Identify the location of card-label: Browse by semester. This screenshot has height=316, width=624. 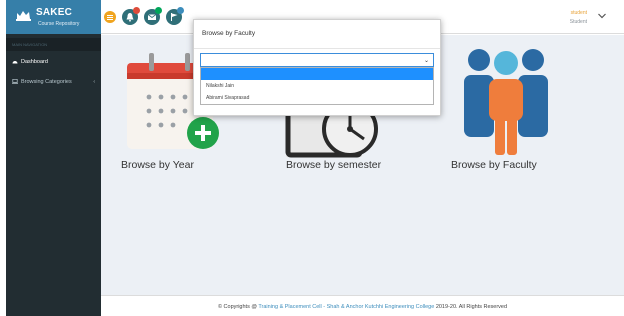
(334, 165).